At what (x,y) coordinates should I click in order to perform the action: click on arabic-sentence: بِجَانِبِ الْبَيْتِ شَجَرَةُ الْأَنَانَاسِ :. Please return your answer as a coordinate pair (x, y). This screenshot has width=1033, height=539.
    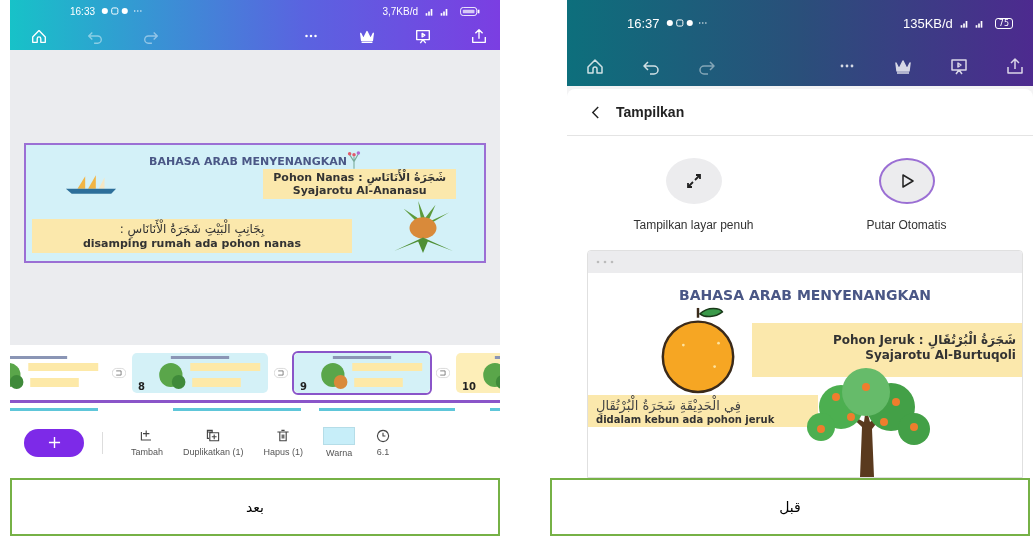
    Looking at the image, I should click on (192, 229).